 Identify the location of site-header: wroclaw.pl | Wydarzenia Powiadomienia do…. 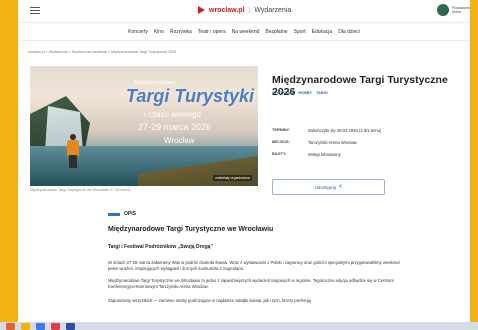
(244, 11).